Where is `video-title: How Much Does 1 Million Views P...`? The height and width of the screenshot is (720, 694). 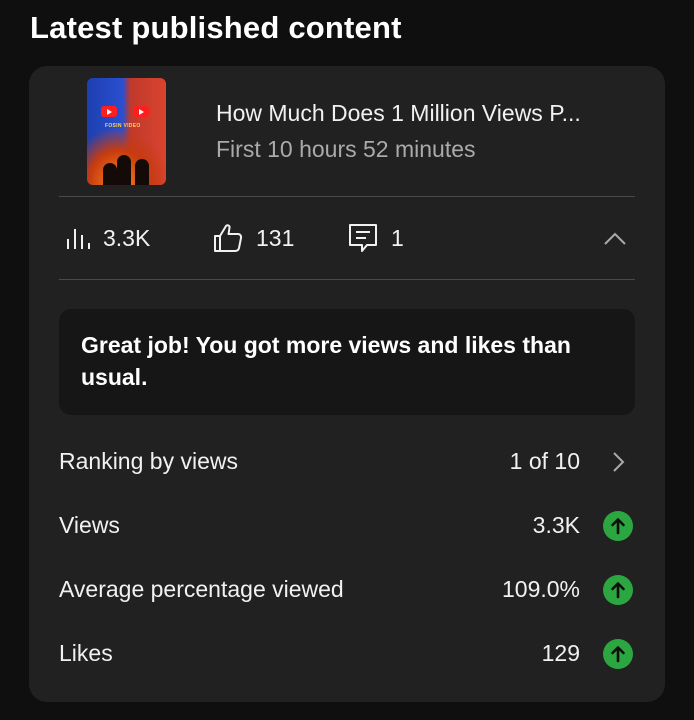 video-title: How Much Does 1 Million Views P... is located at coordinates (398, 113).